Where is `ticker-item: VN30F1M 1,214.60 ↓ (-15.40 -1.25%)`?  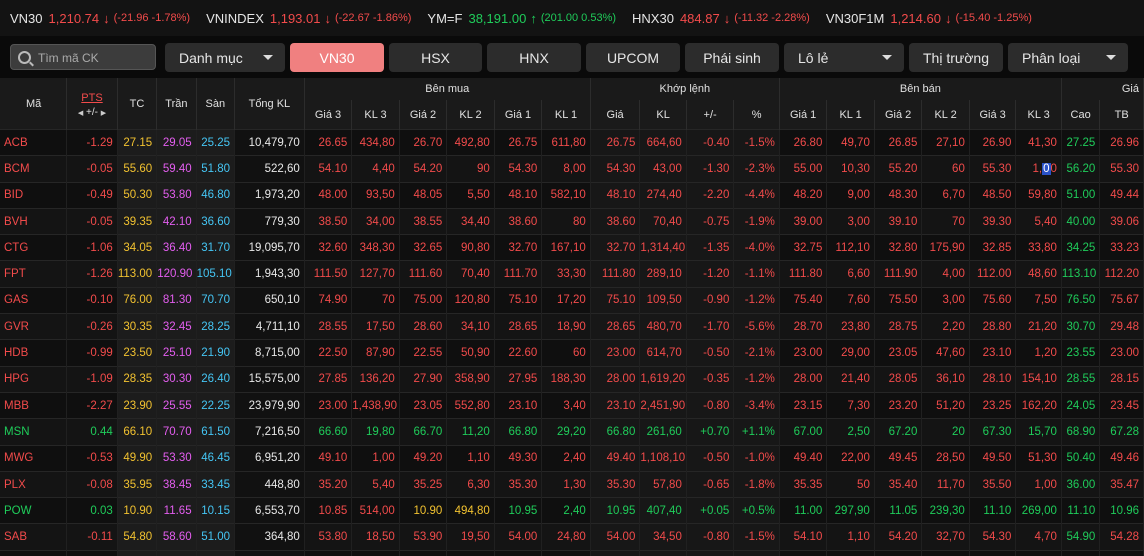
ticker-item: VN30F1M 1,214.60 ↓ (-15.40 -1.25%) is located at coordinates (929, 18).